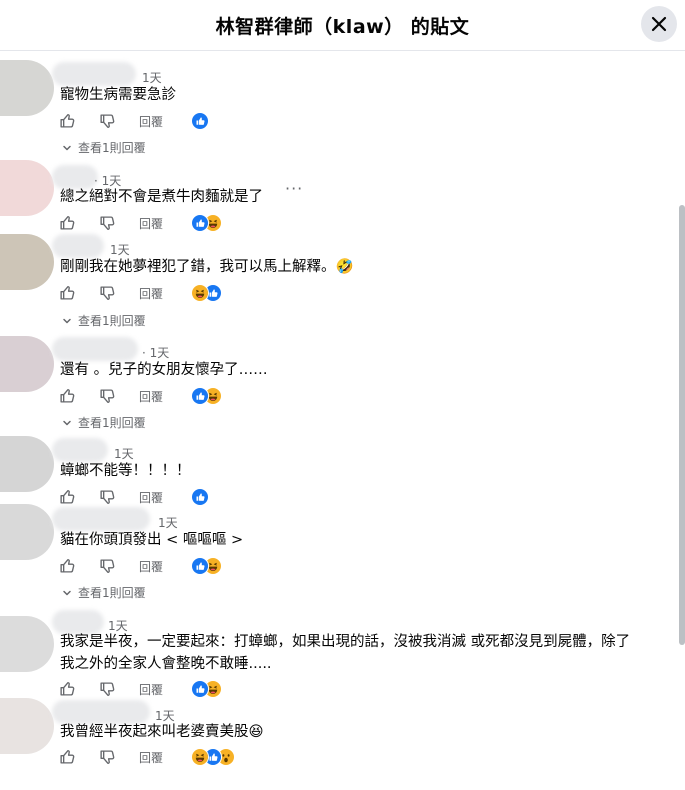 This screenshot has width=685, height=790. I want to click on dialog-header: 林智群律師（klaw） 的貼文, so click(342, 25).